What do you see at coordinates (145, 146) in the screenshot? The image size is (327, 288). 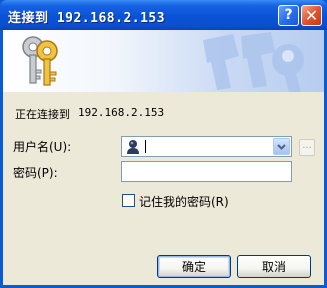 I see `text-cursor` at bounding box center [145, 146].